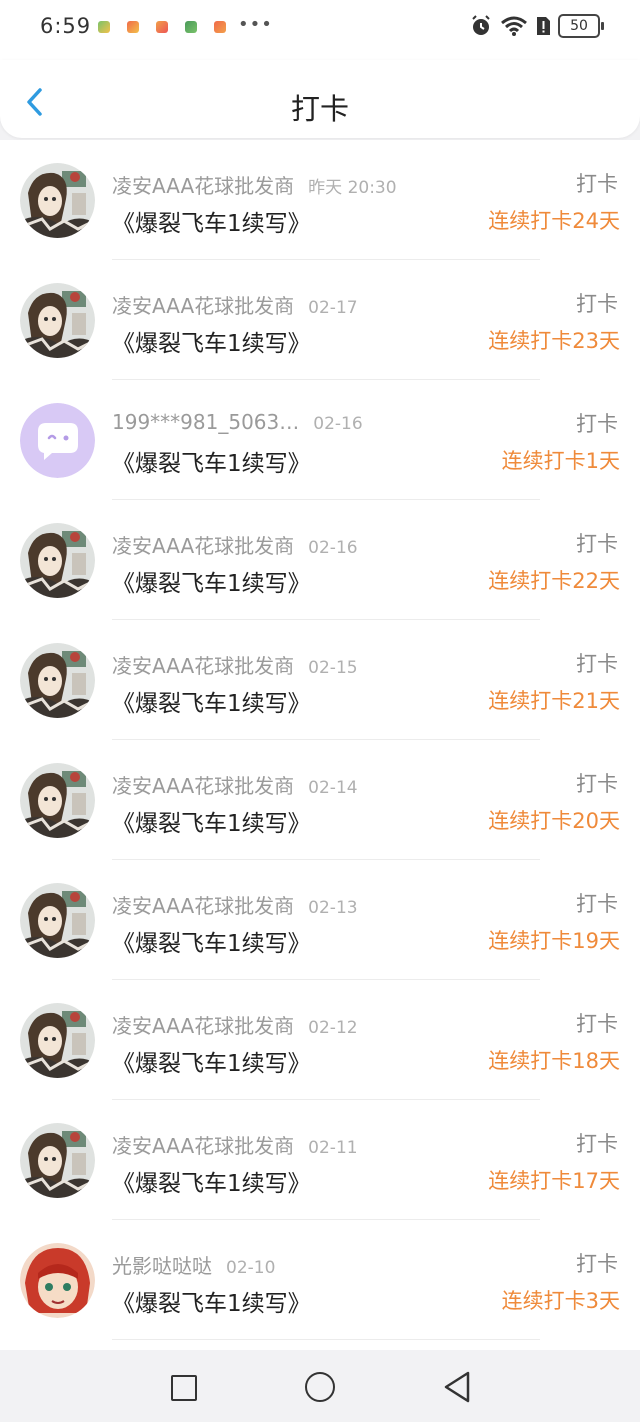 Image resolution: width=640 pixels, height=1422 pixels. I want to click on default-avatar-icon, so click(57, 440).